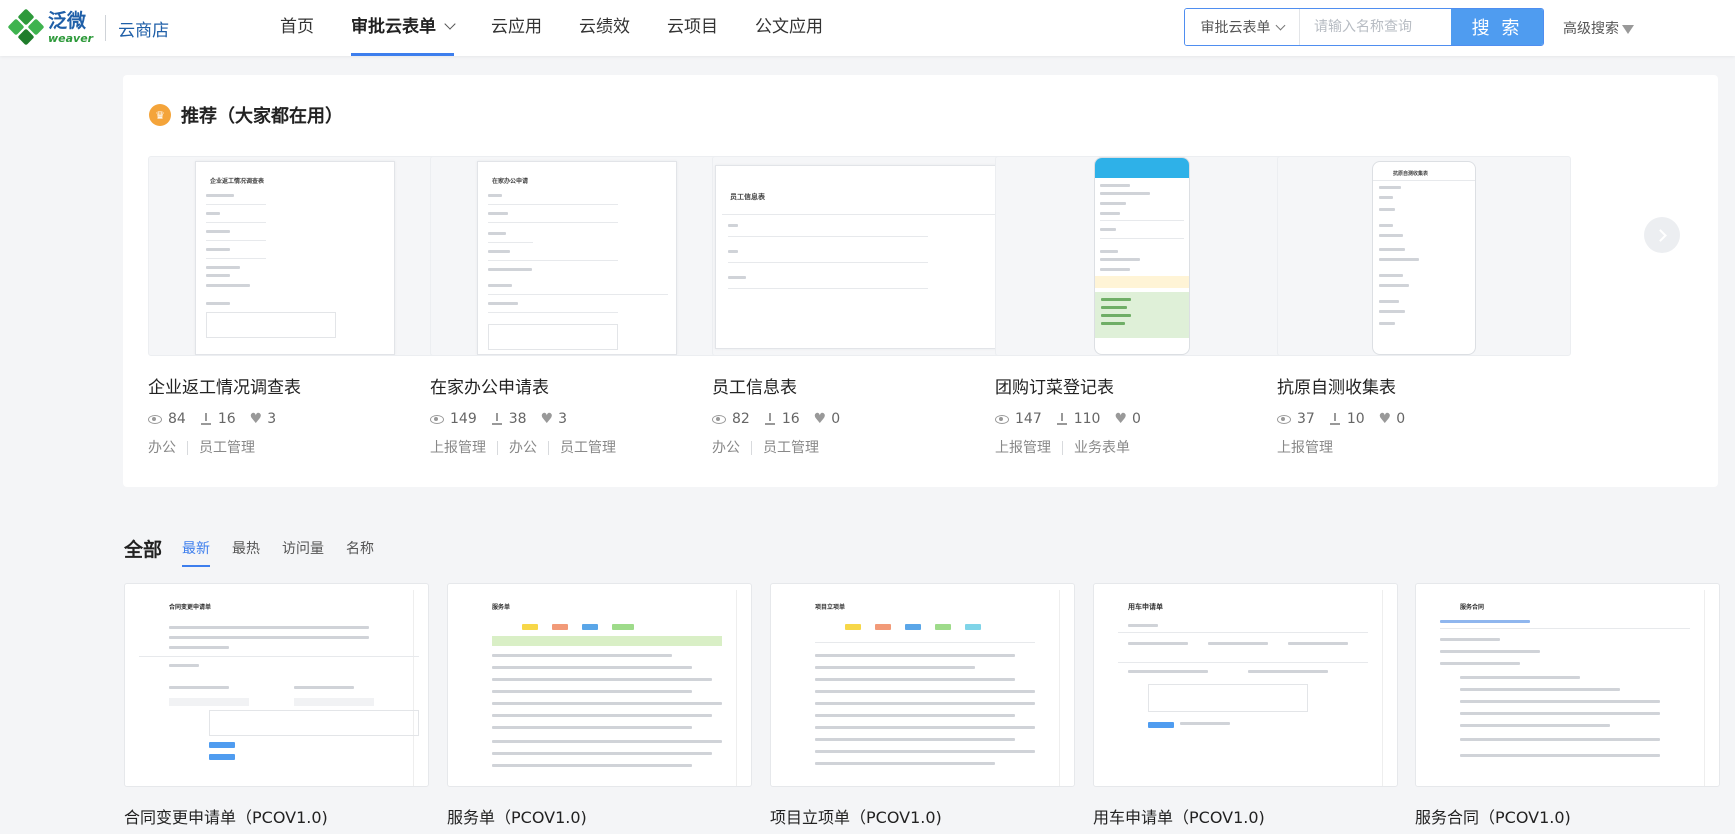 The height and width of the screenshot is (834, 1735). I want to click on card-title: 在家办公申请表, so click(577, 385).